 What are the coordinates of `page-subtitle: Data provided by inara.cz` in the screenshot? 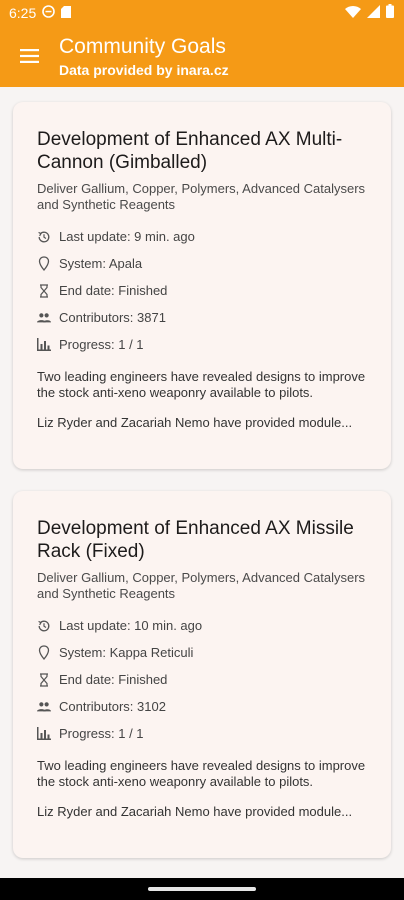 It's located at (144, 69).